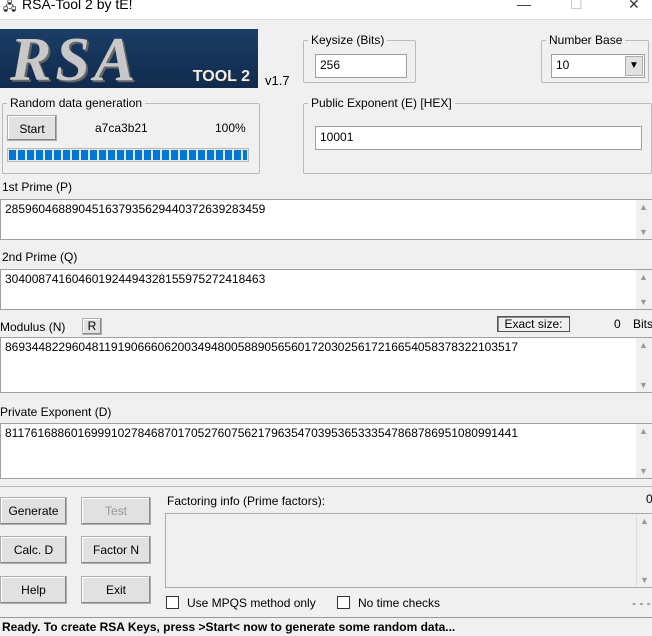 This screenshot has height=636, width=652. Describe the element at coordinates (642, 324) in the screenshot. I see `bits-label: Bits` at that location.